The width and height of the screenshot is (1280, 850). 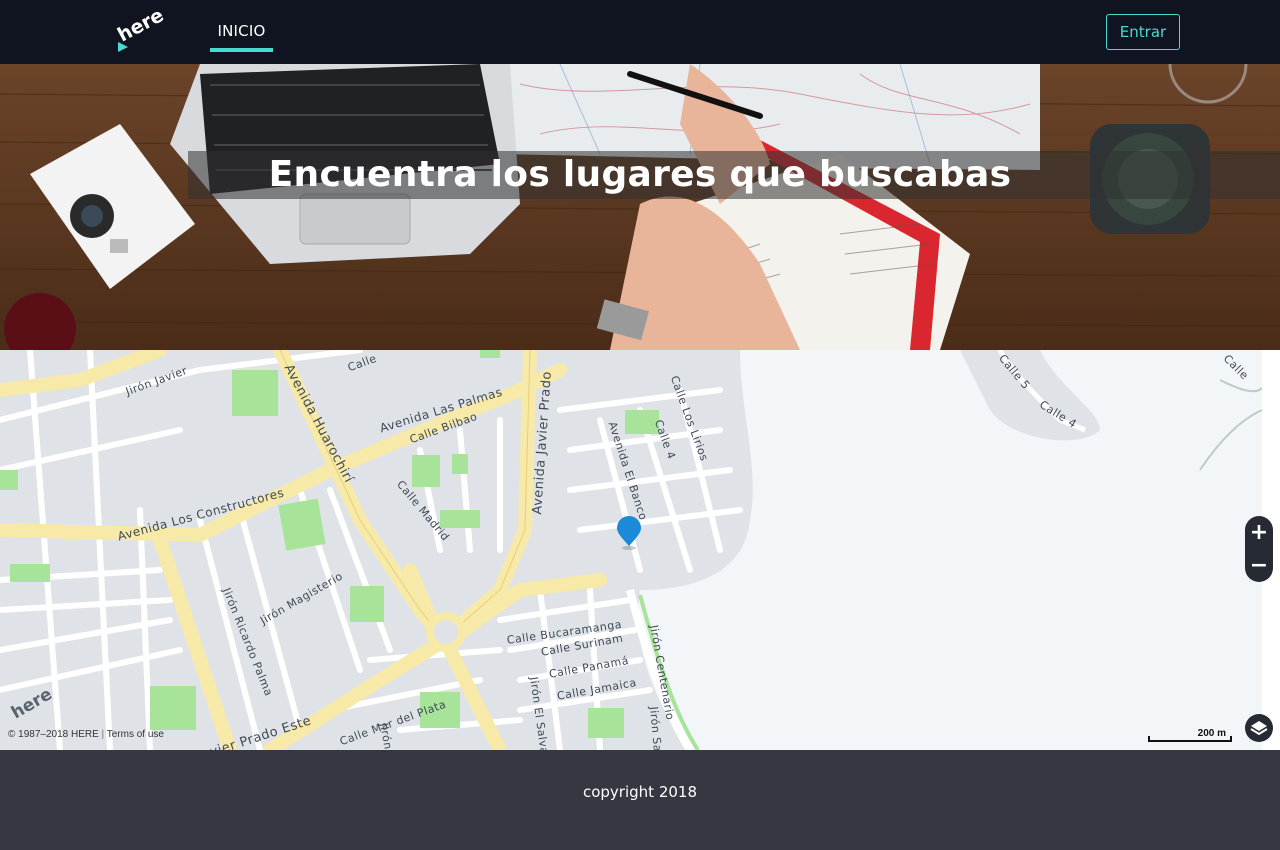 I want to click on login-button: Entrar, so click(x=1143, y=32).